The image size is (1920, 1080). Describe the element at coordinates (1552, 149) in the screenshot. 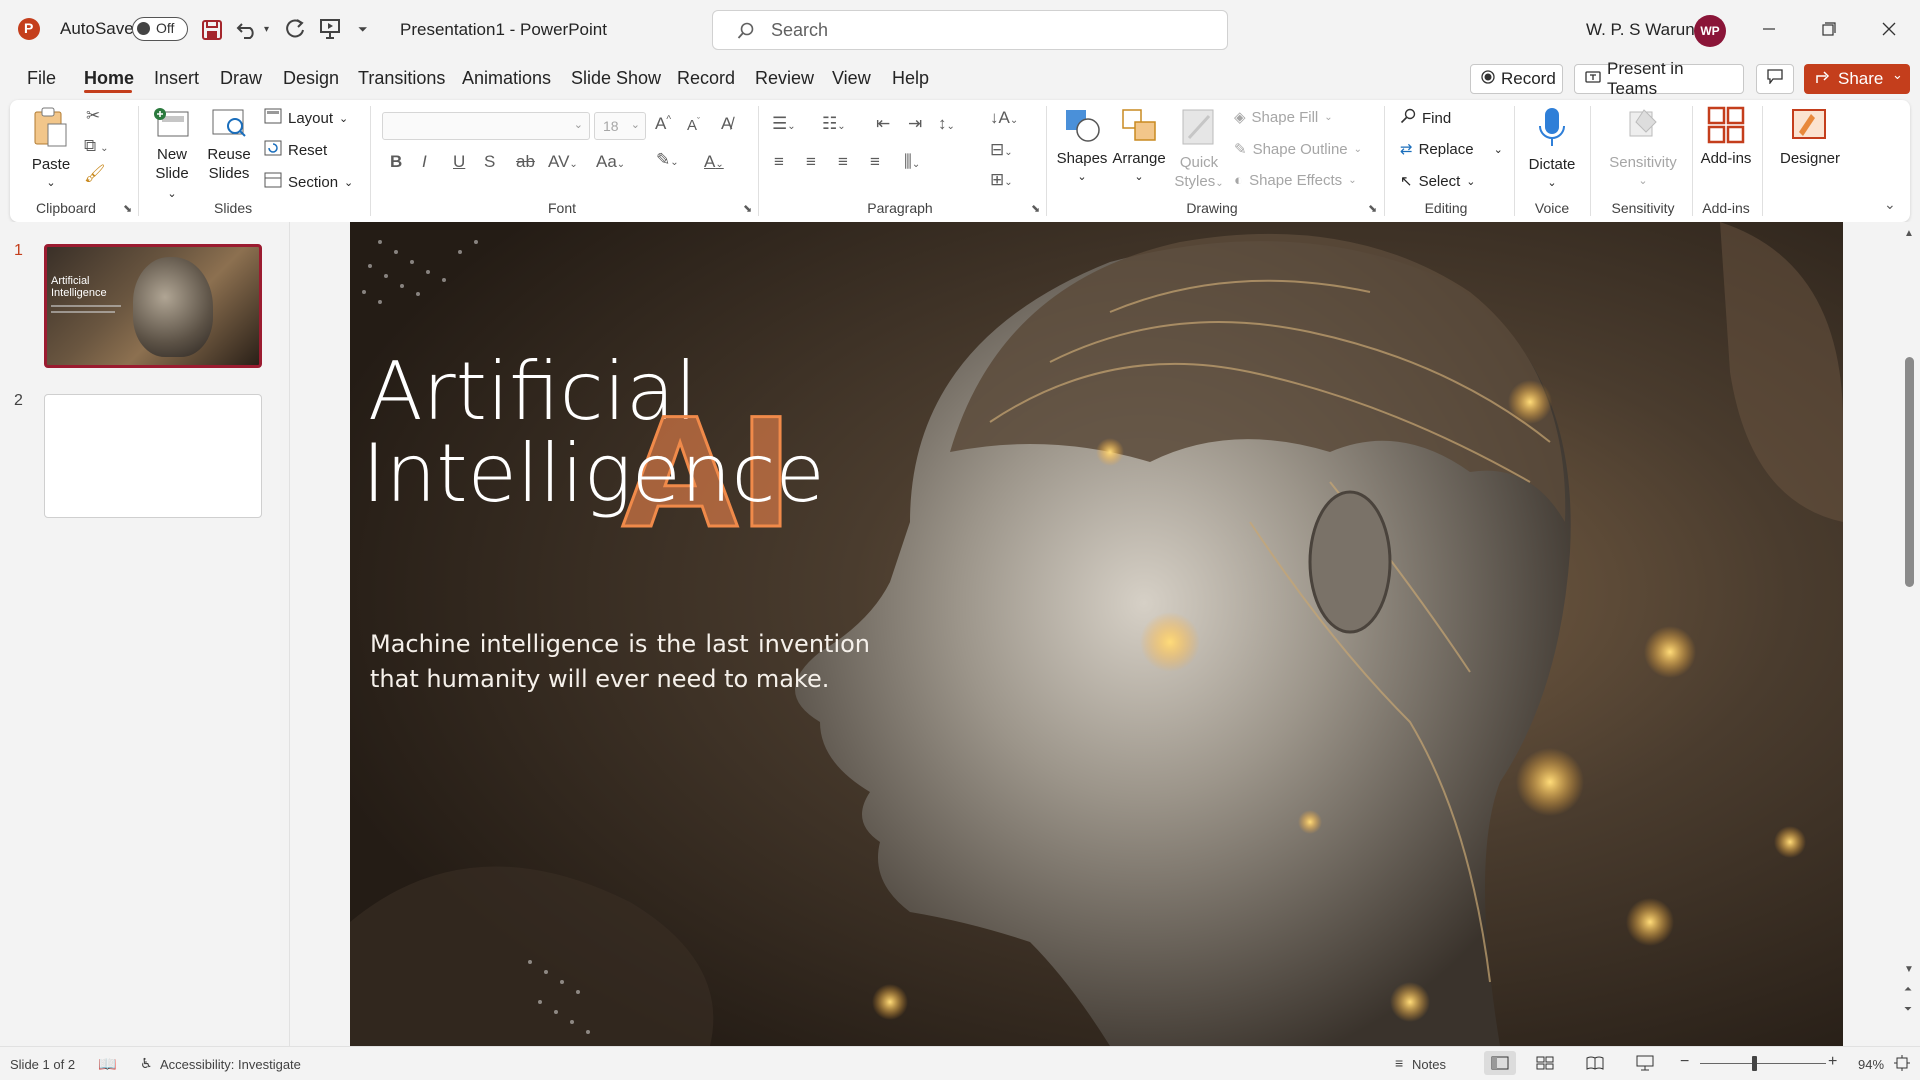

I see `dictate-button: Dictate ⌄` at that location.